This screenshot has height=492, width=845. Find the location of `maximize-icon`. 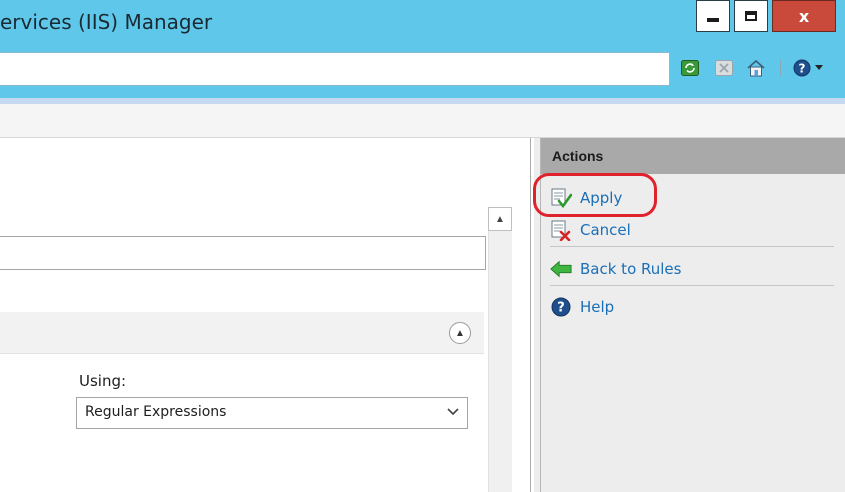

maximize-icon is located at coordinates (751, 16).